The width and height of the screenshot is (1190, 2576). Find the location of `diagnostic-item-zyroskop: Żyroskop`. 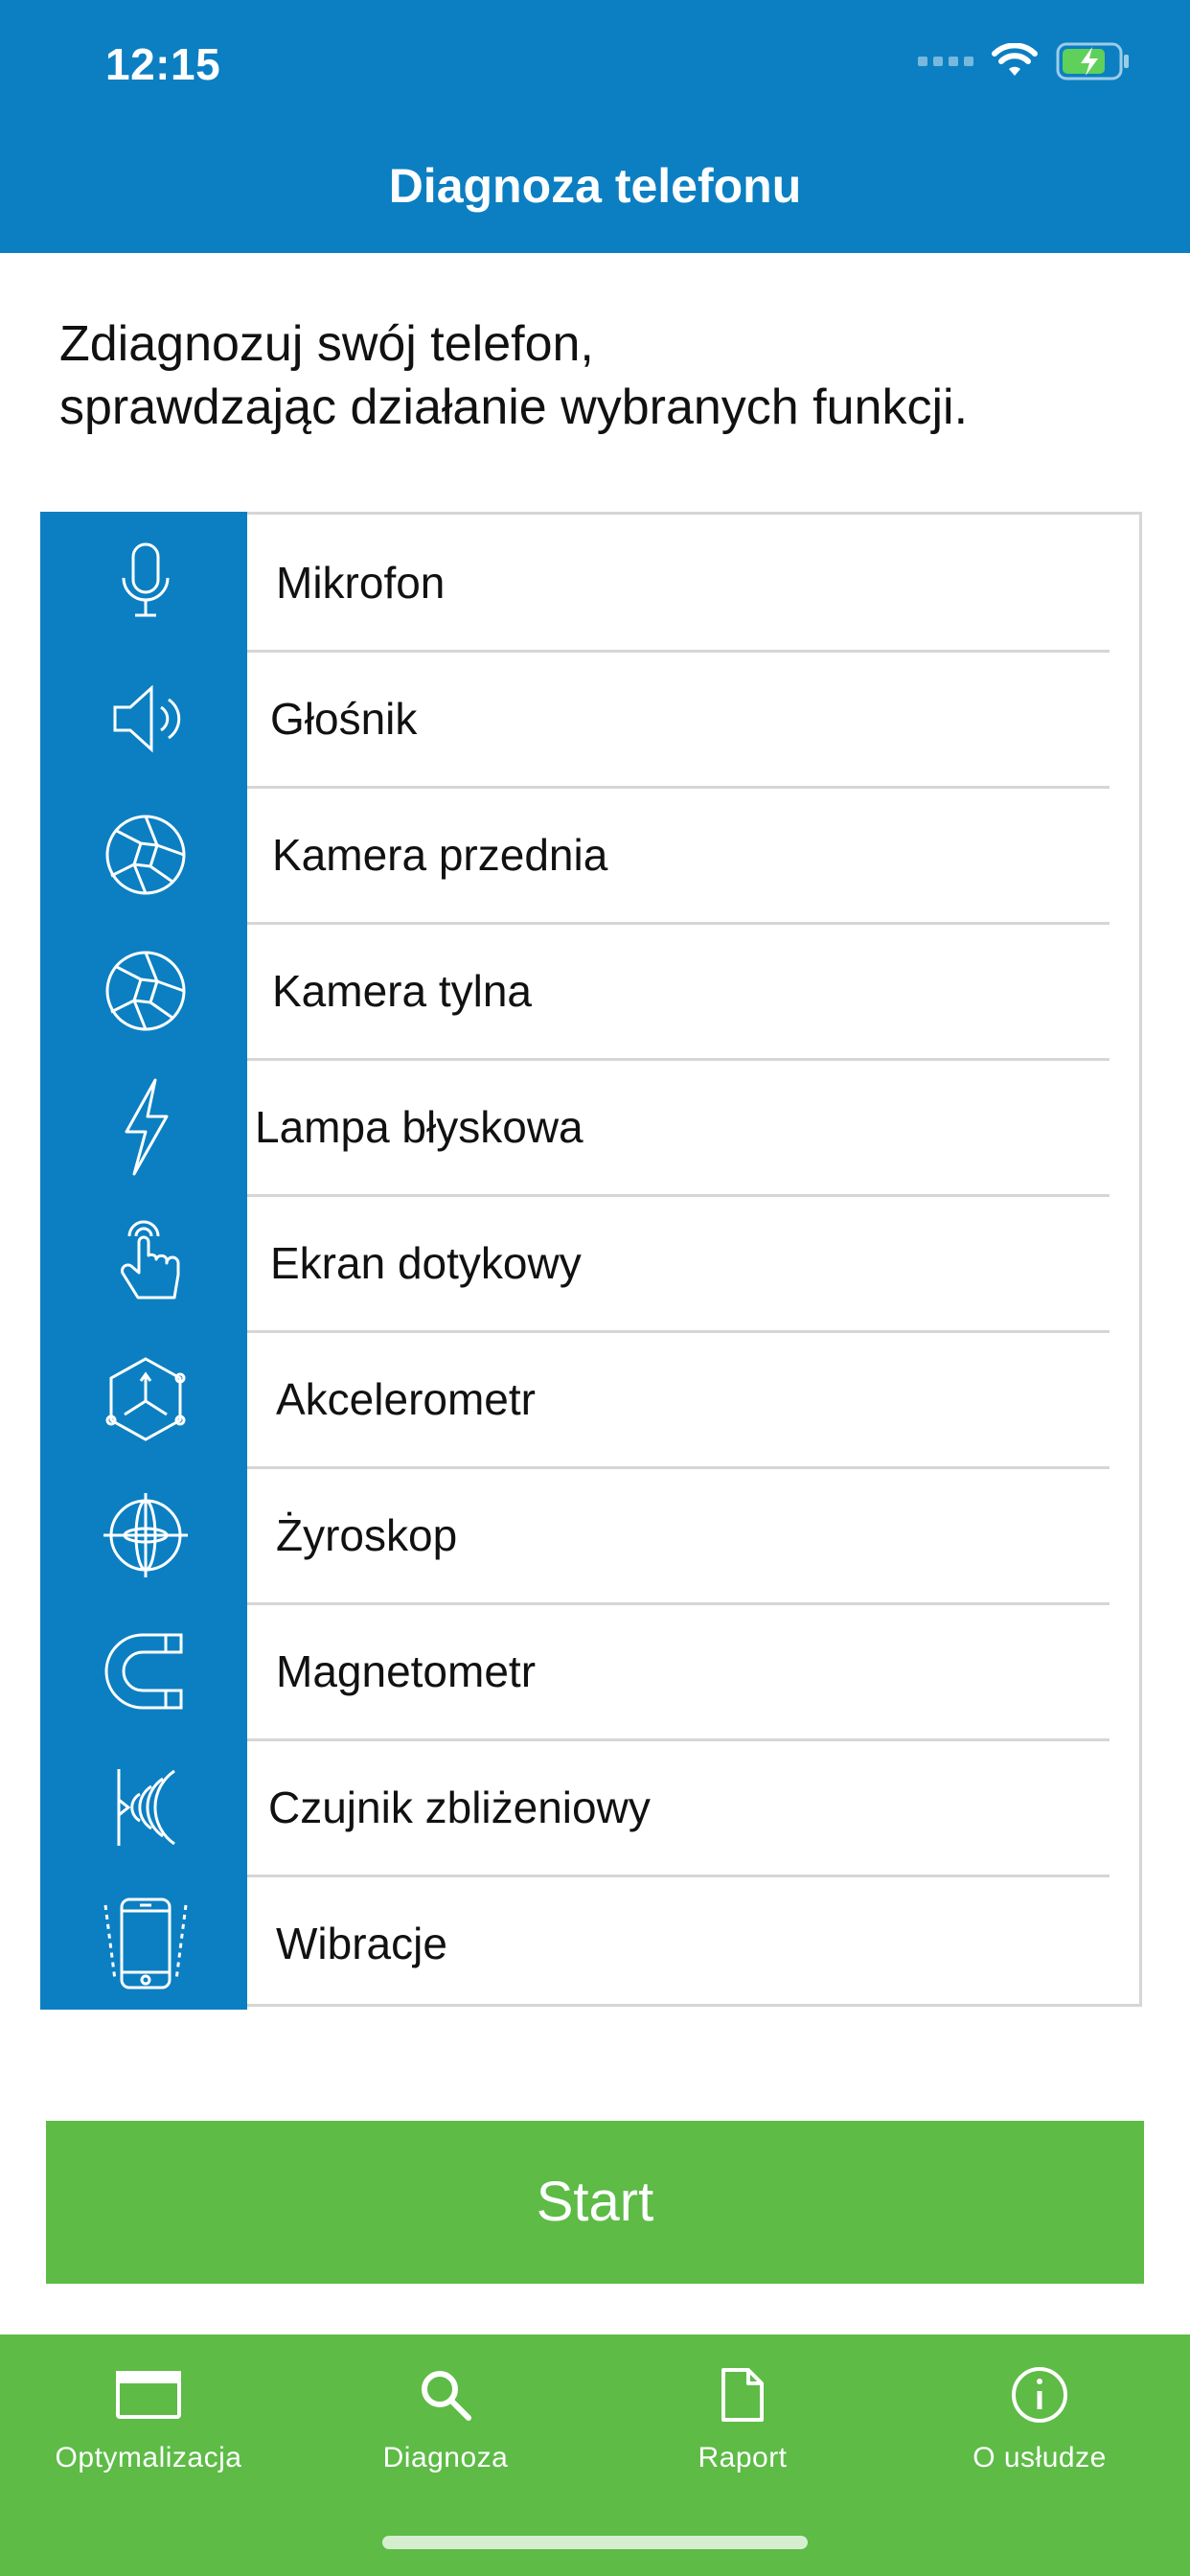

diagnostic-item-zyroskop: Żyroskop is located at coordinates (624, 1536).